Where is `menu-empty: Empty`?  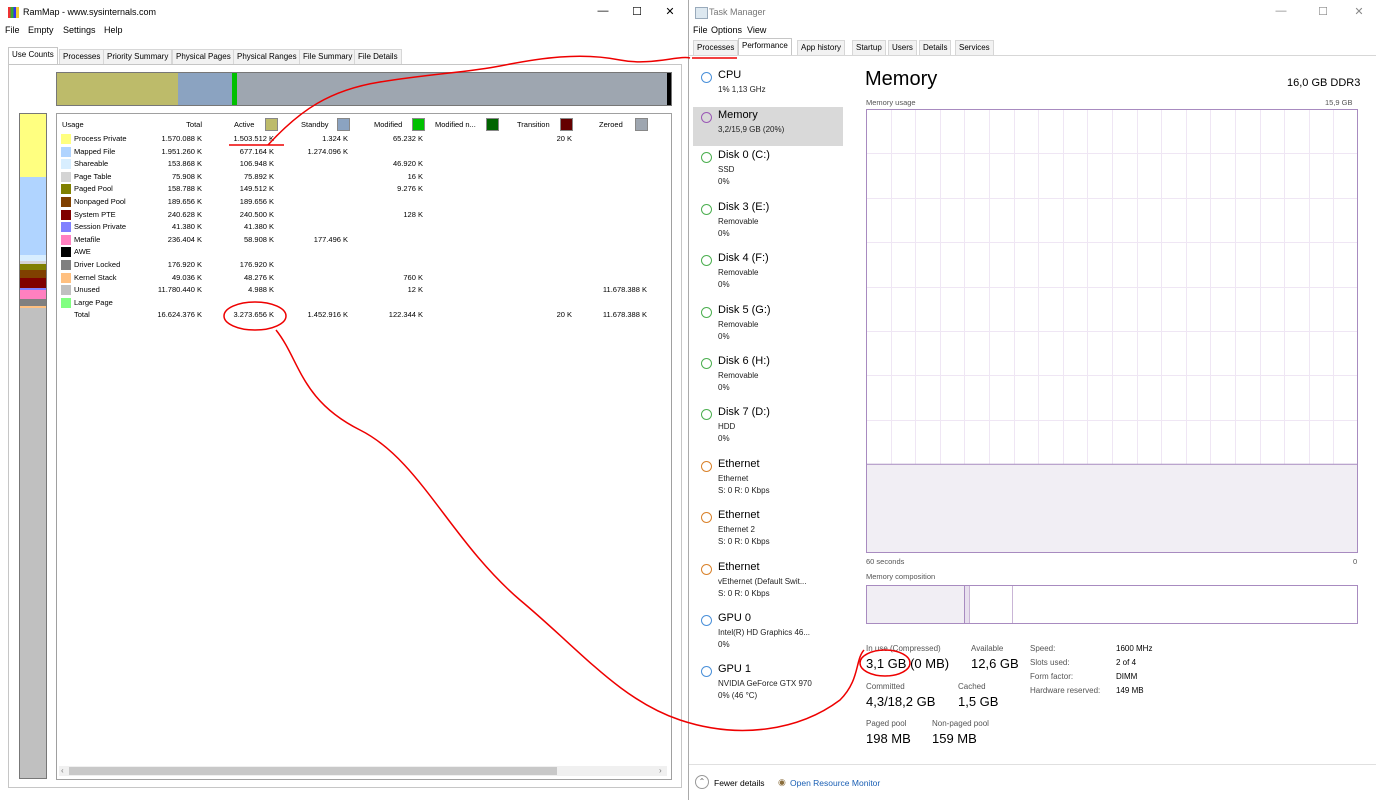 menu-empty: Empty is located at coordinates (41, 30).